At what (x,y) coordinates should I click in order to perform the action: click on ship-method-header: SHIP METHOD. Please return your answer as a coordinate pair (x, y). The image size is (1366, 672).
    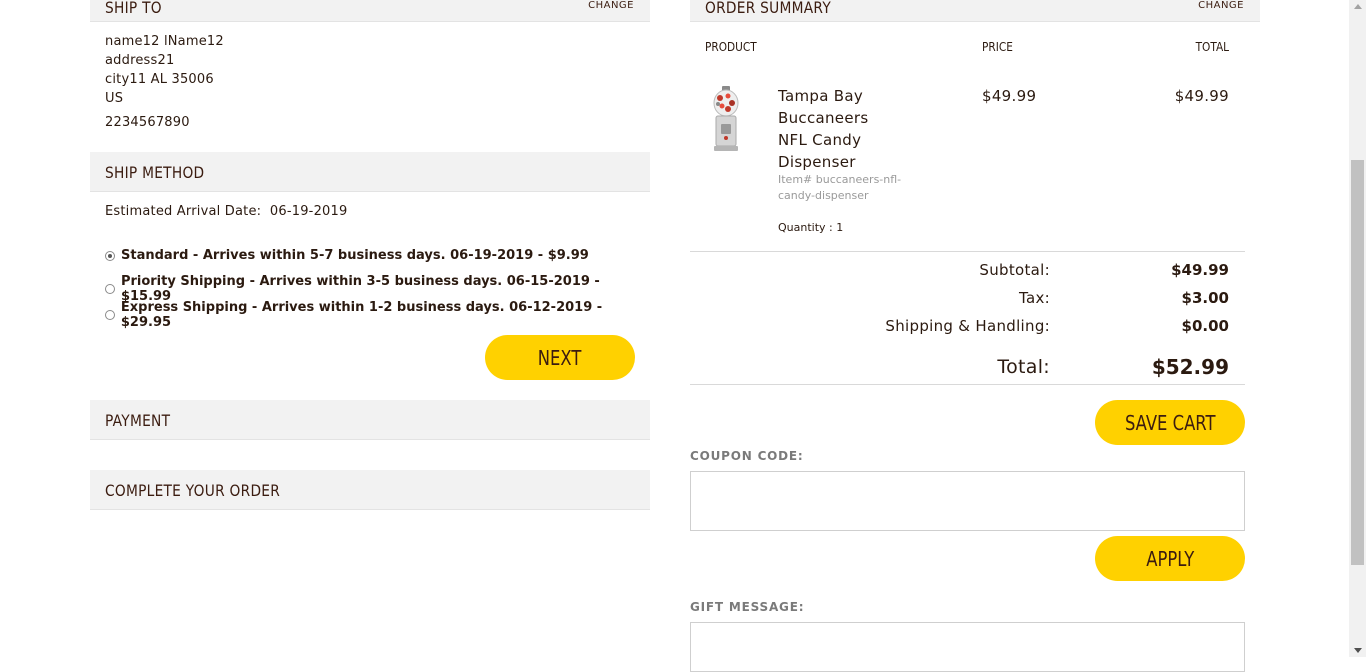
    Looking at the image, I should click on (370, 172).